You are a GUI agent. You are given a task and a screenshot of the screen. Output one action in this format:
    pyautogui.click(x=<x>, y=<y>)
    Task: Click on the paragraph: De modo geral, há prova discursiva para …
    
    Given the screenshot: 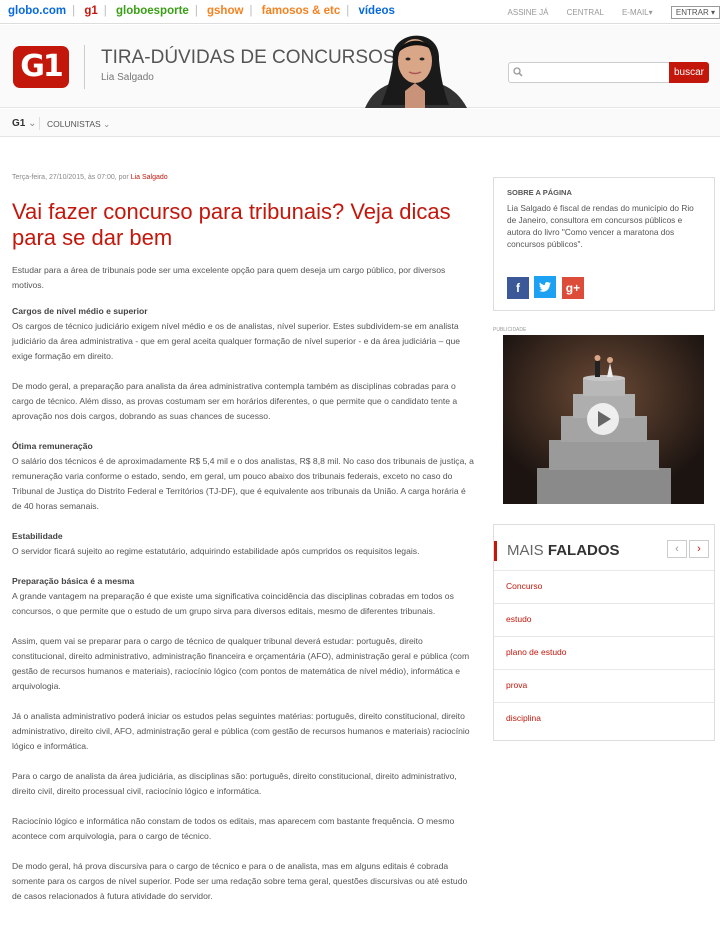 What is the action you would take?
    pyautogui.click(x=240, y=881)
    